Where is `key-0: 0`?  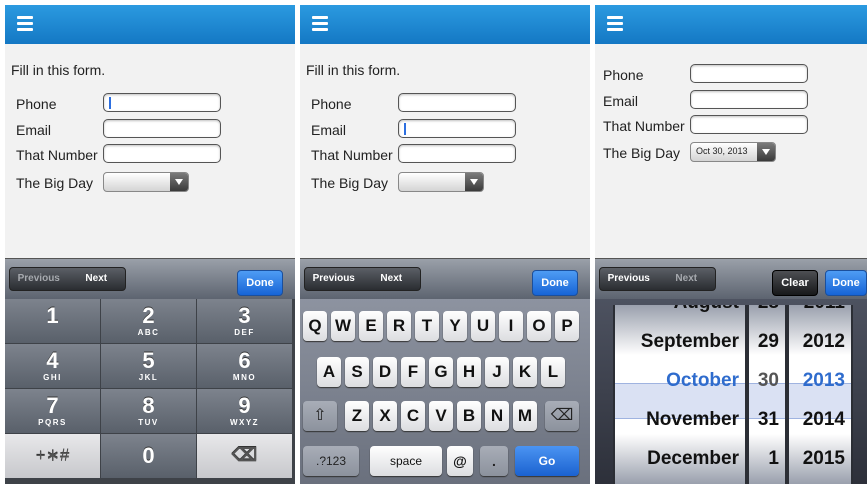 key-0: 0 is located at coordinates (149, 456).